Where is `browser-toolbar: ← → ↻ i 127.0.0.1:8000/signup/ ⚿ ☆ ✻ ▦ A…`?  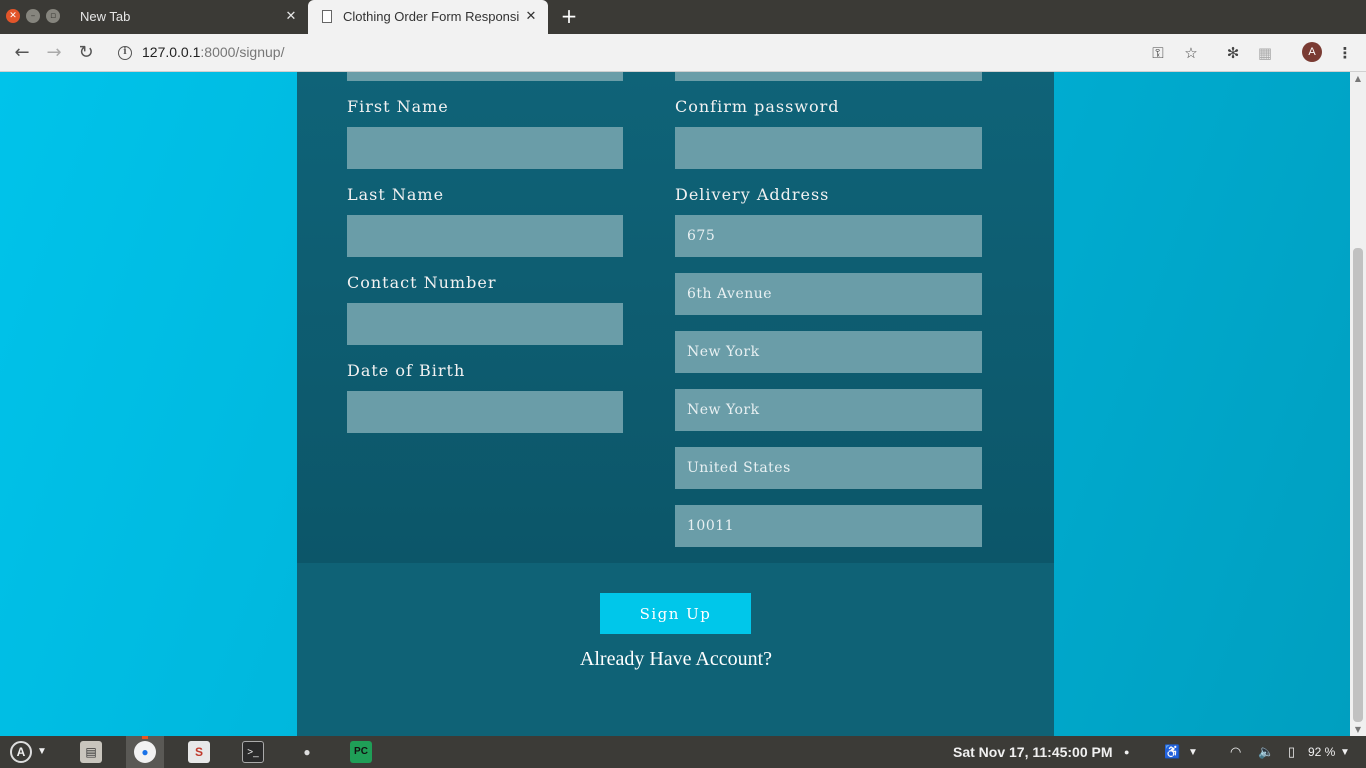 browser-toolbar: ← → ↻ i 127.0.0.1:8000/signup/ ⚿ ☆ ✻ ▦ A… is located at coordinates (683, 53).